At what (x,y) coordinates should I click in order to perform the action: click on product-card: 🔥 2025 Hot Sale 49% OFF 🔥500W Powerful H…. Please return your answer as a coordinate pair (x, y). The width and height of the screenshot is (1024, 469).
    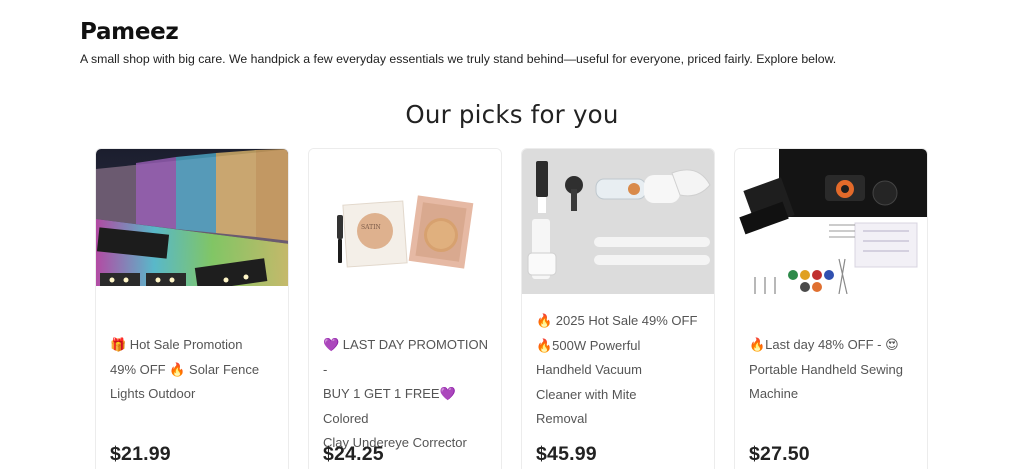
    Looking at the image, I should click on (618, 308).